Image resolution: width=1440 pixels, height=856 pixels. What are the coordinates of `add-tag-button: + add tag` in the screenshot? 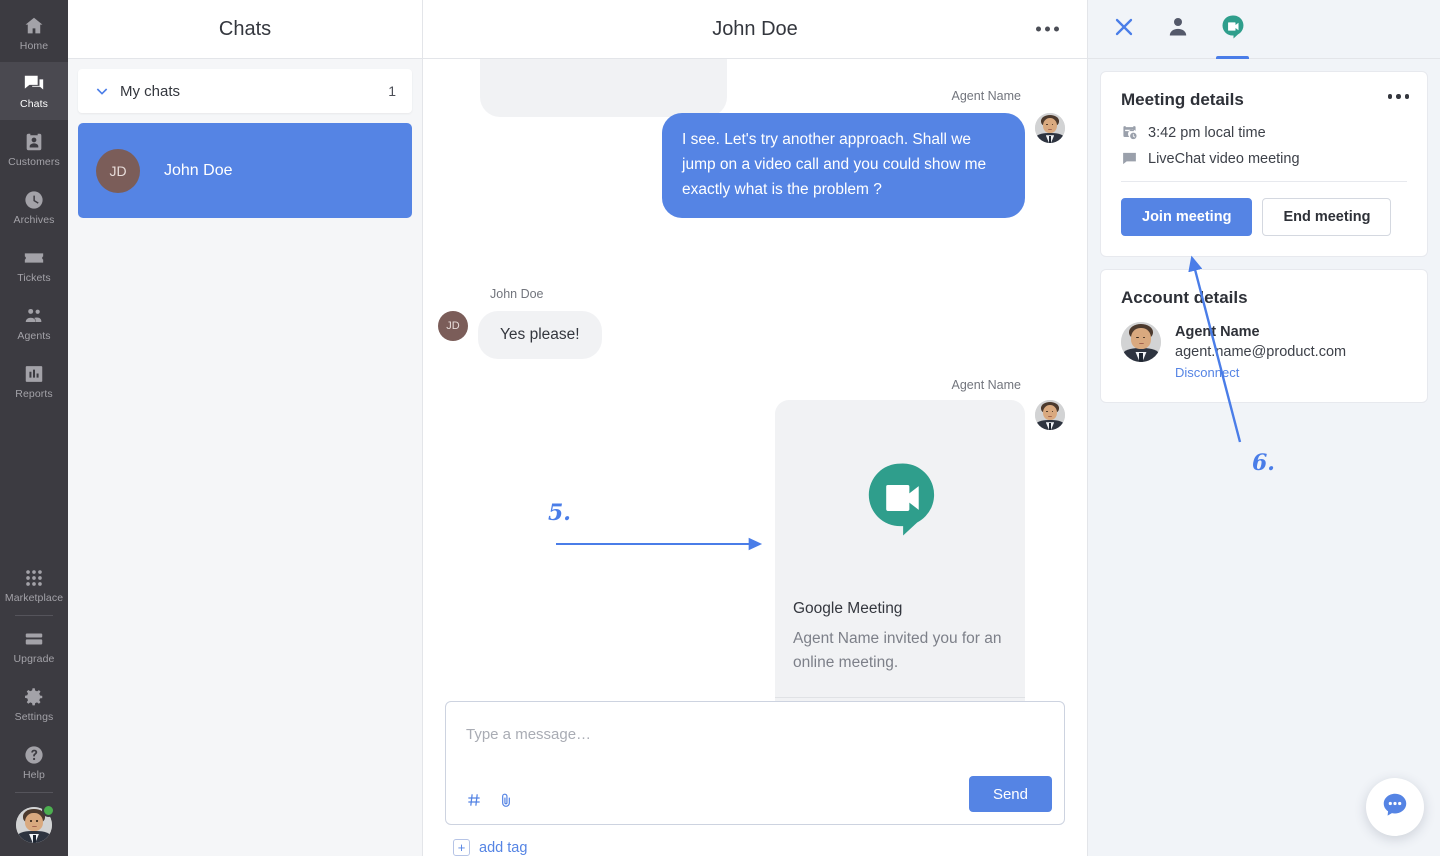 It's located at (755, 840).